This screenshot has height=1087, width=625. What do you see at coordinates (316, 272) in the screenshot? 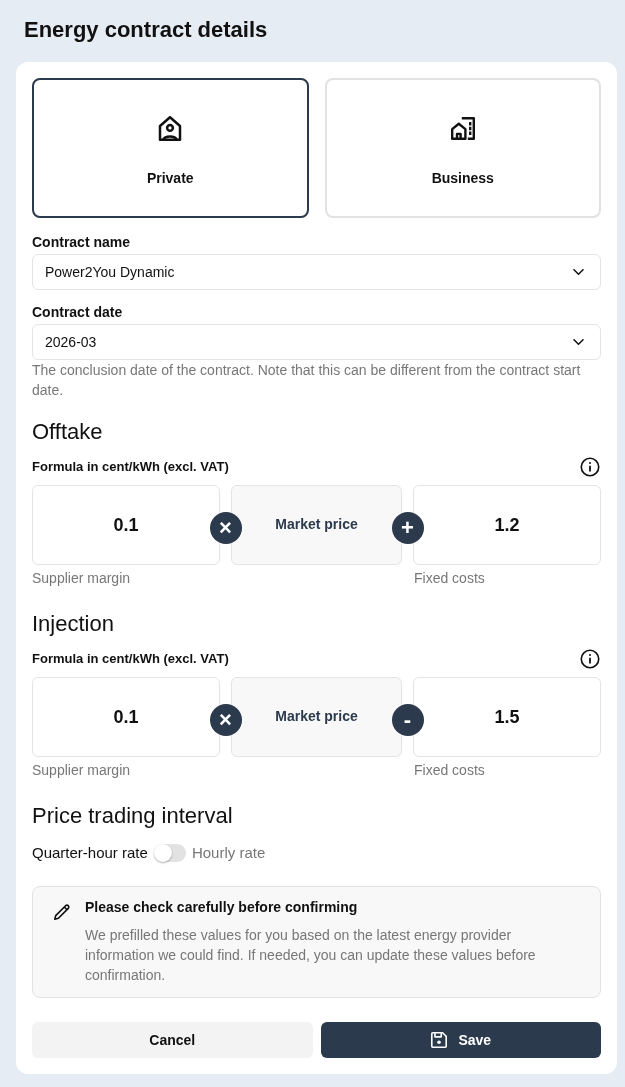
I see `contract-name-select: Power2You Dynamic` at bounding box center [316, 272].